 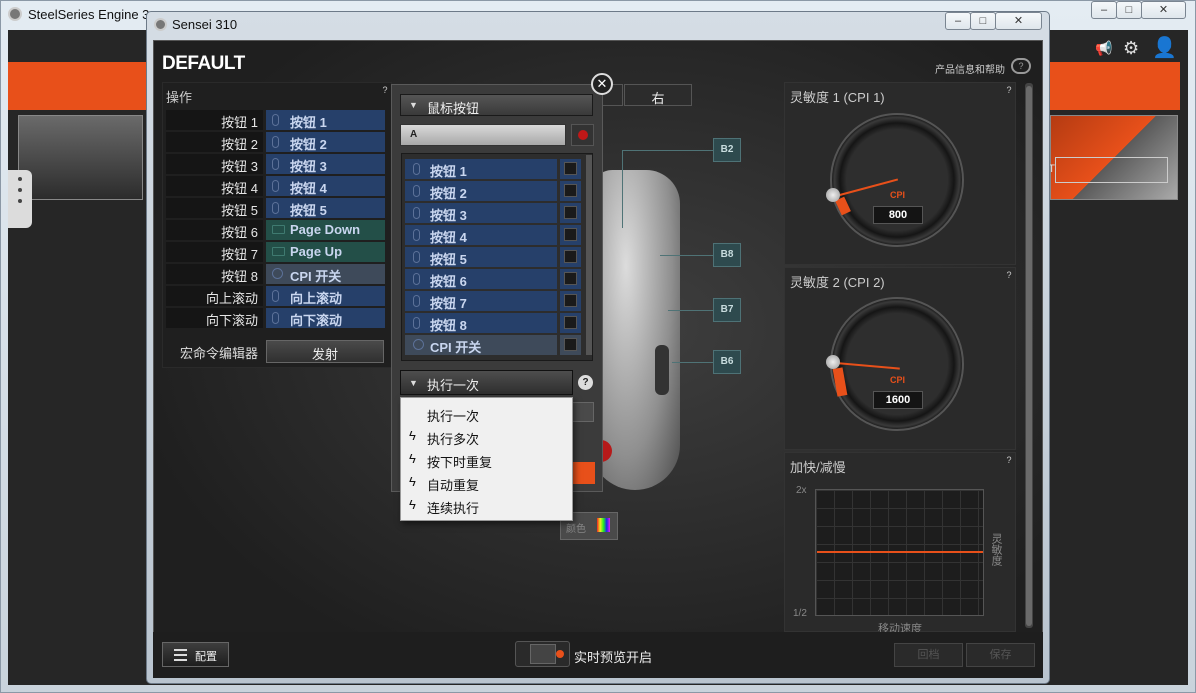 I want to click on menu-item: ϟ 按下时重复, so click(x=487, y=460).